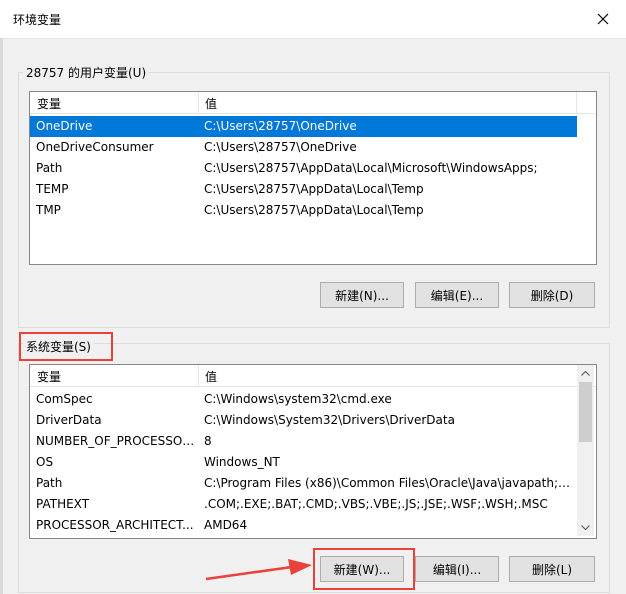 The image size is (626, 594). What do you see at coordinates (208, 441) in the screenshot?
I see `variable-value: 8` at bounding box center [208, 441].